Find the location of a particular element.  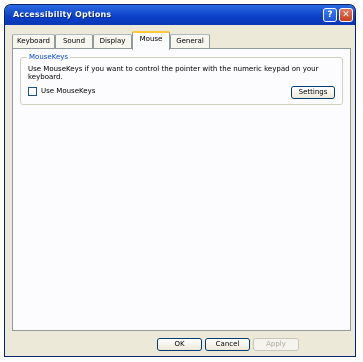

ok-button: OK is located at coordinates (179, 344).